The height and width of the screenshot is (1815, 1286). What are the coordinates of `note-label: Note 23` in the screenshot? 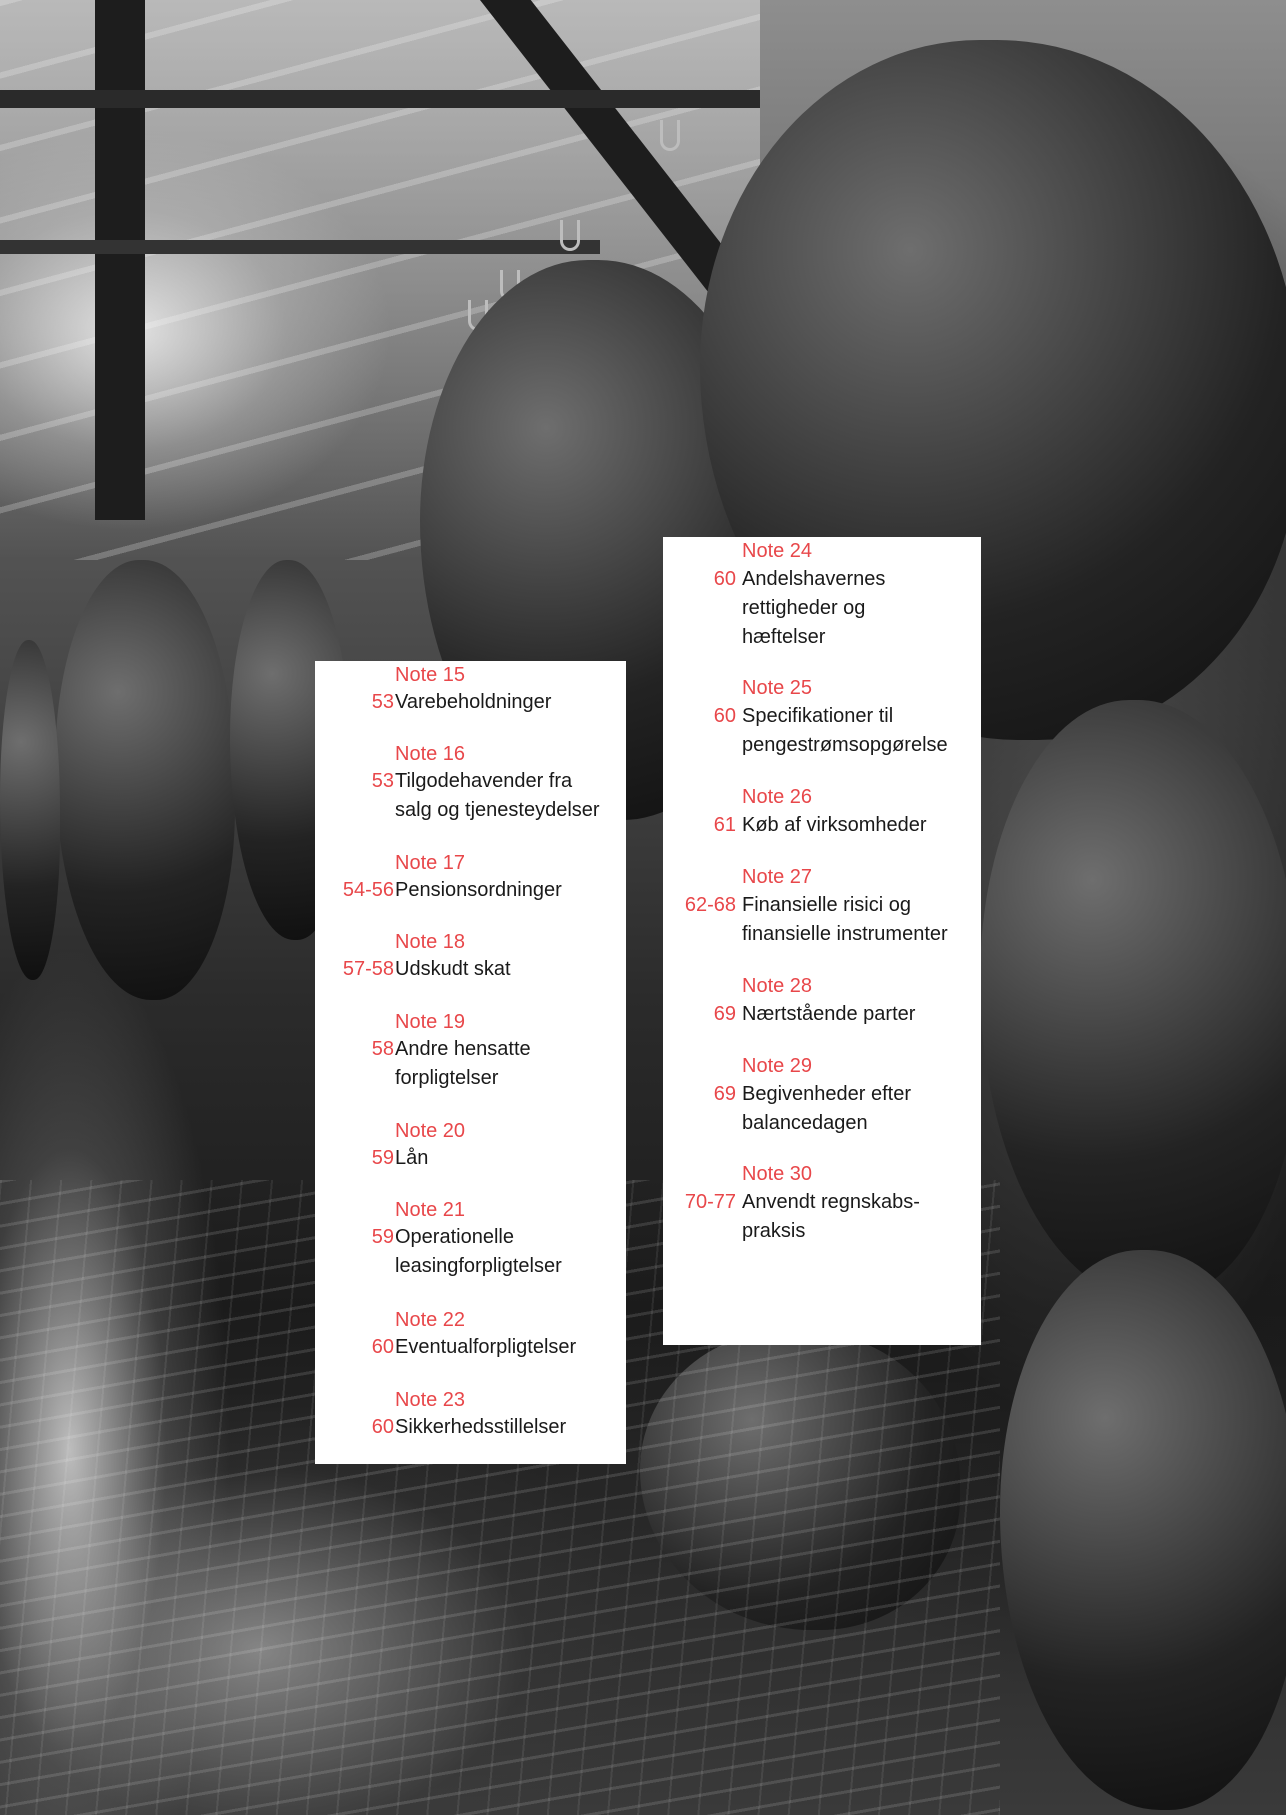 It's located at (430, 1400).